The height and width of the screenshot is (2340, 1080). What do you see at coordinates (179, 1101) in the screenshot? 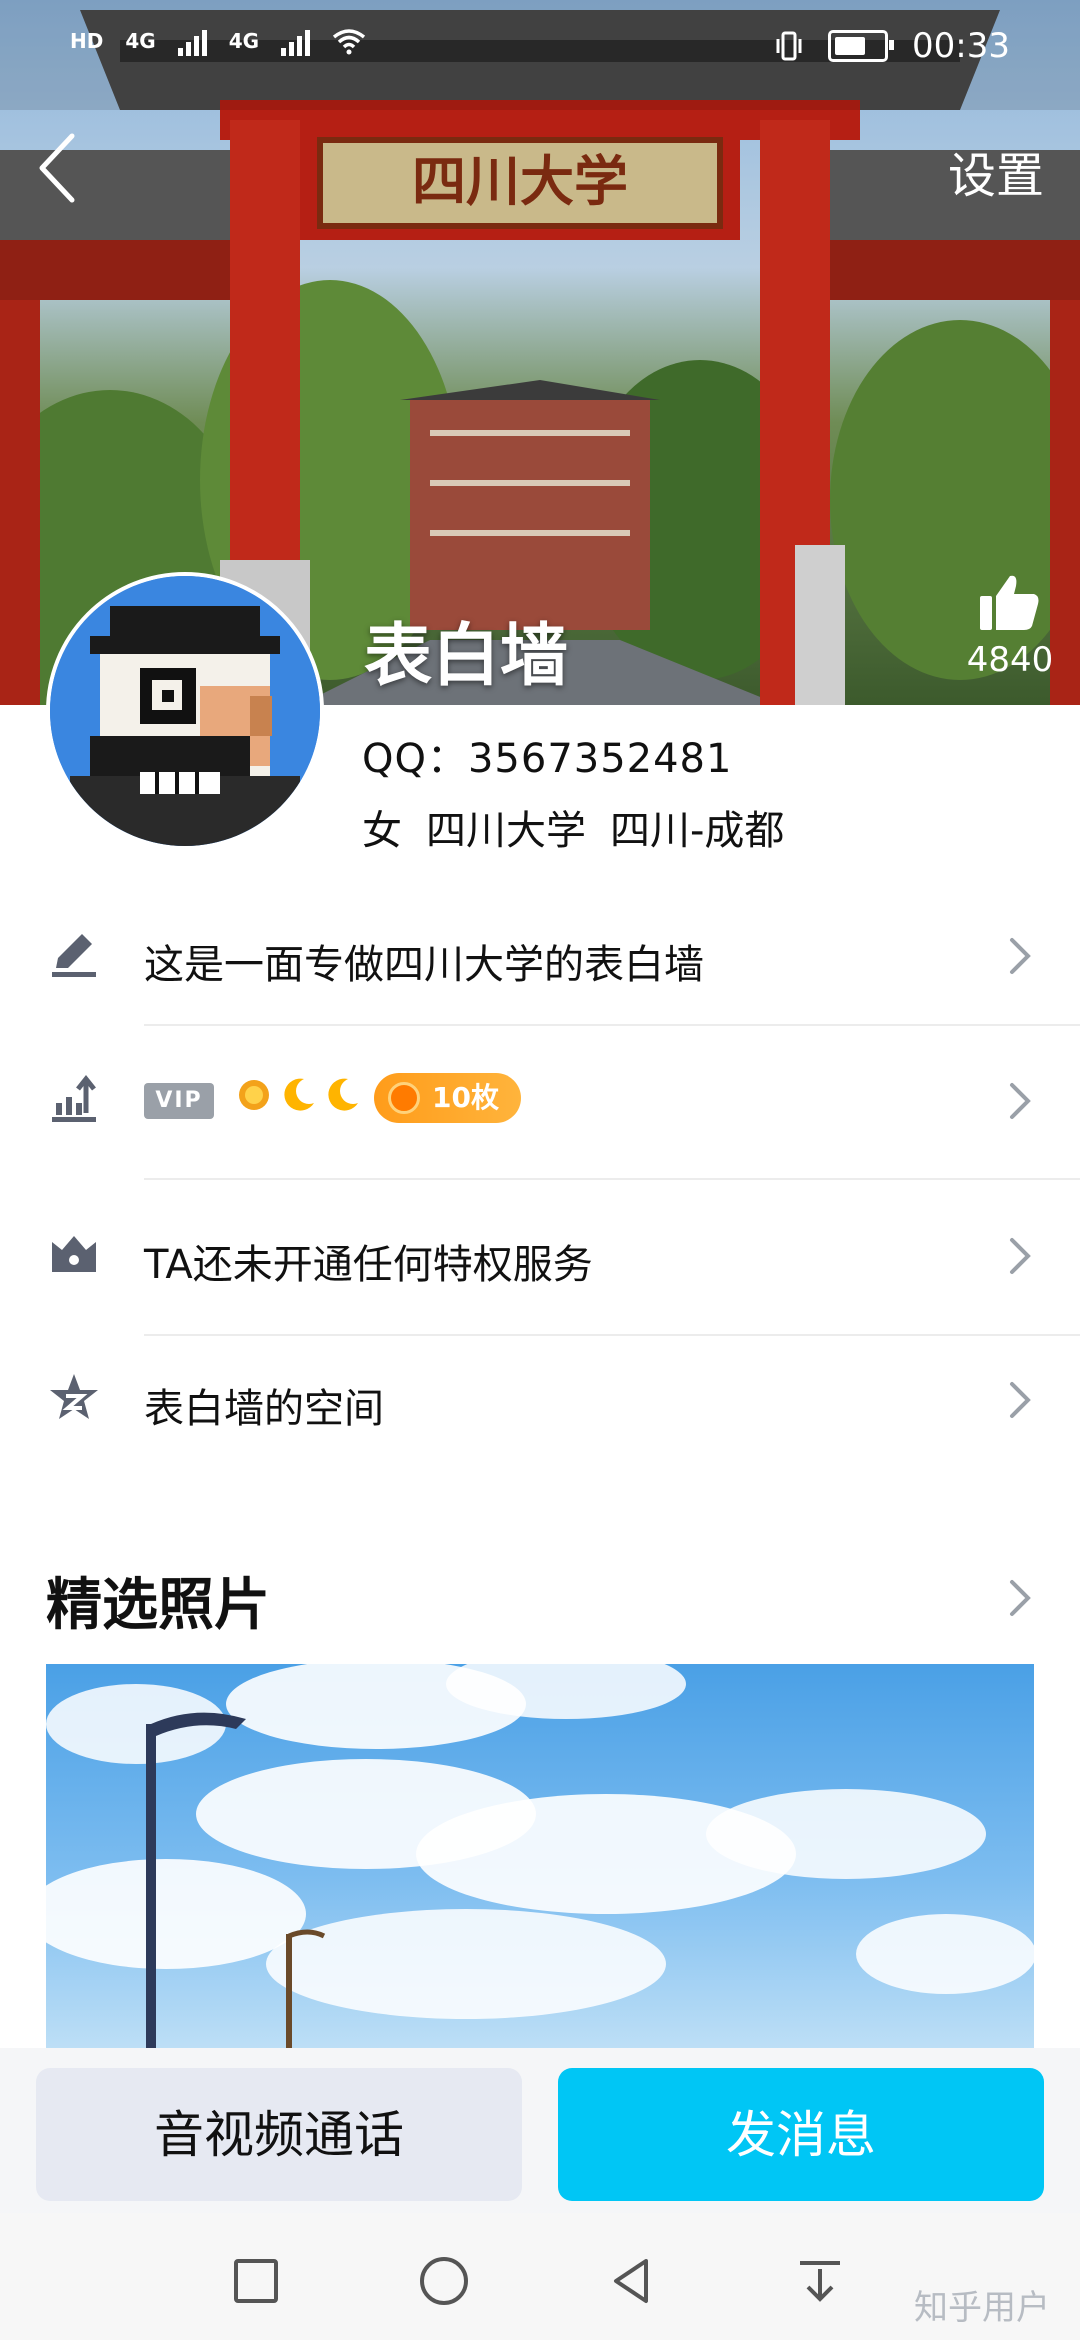
I see `vip-badge: VIP` at bounding box center [179, 1101].